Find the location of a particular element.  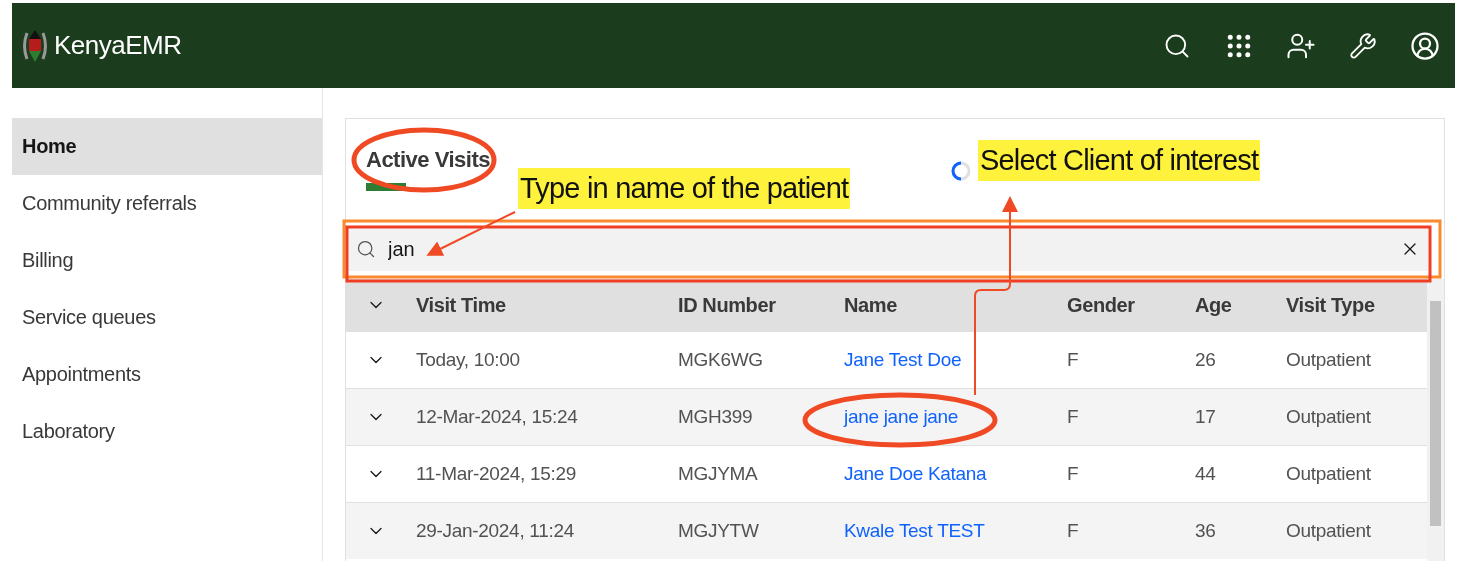

patient-name-link: jane jane jane is located at coordinates (901, 417).